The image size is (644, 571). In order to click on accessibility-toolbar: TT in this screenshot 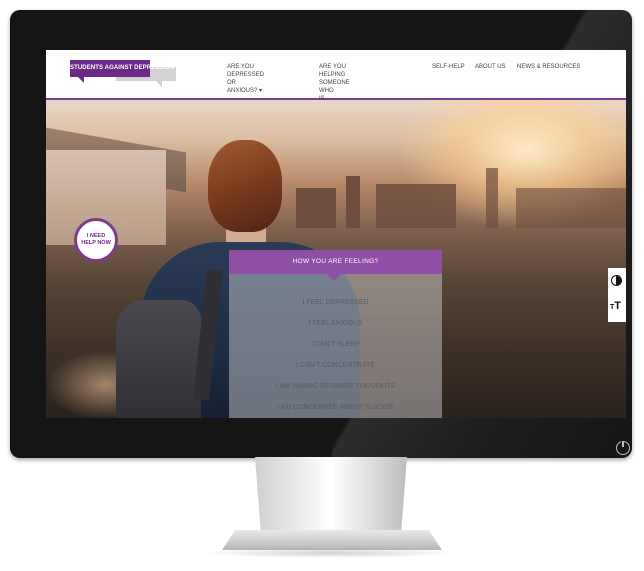, I will do `click(617, 295)`.